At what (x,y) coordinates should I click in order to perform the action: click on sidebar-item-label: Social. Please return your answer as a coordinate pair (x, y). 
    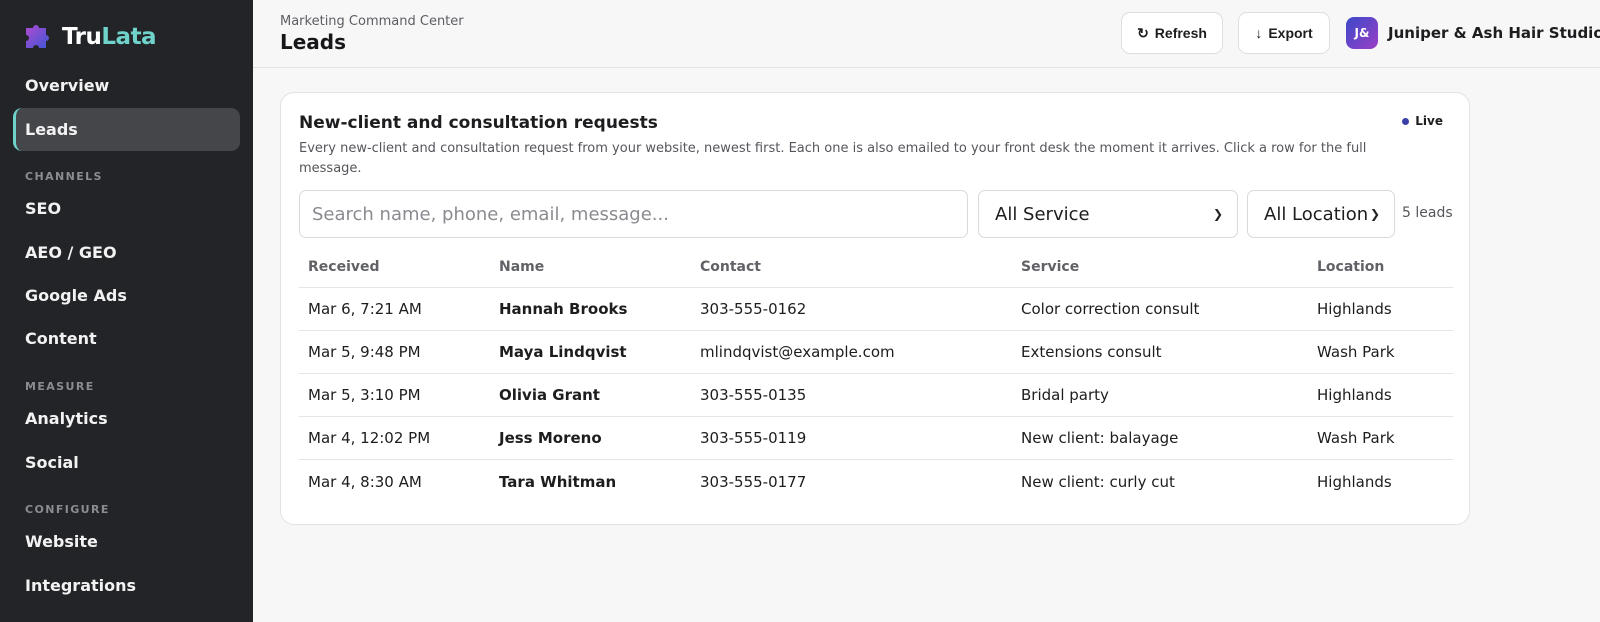
    Looking at the image, I should click on (52, 462).